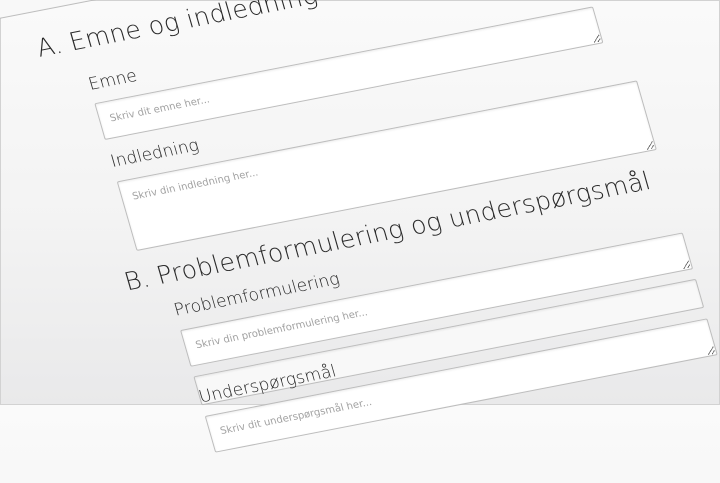 Image resolution: width=720 pixels, height=483 pixels. What do you see at coordinates (155, 153) in the screenshot?
I see `intro-label: Indledning` at bounding box center [155, 153].